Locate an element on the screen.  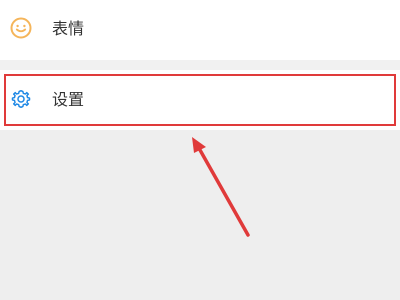
gear-icon is located at coordinates (21, 99).